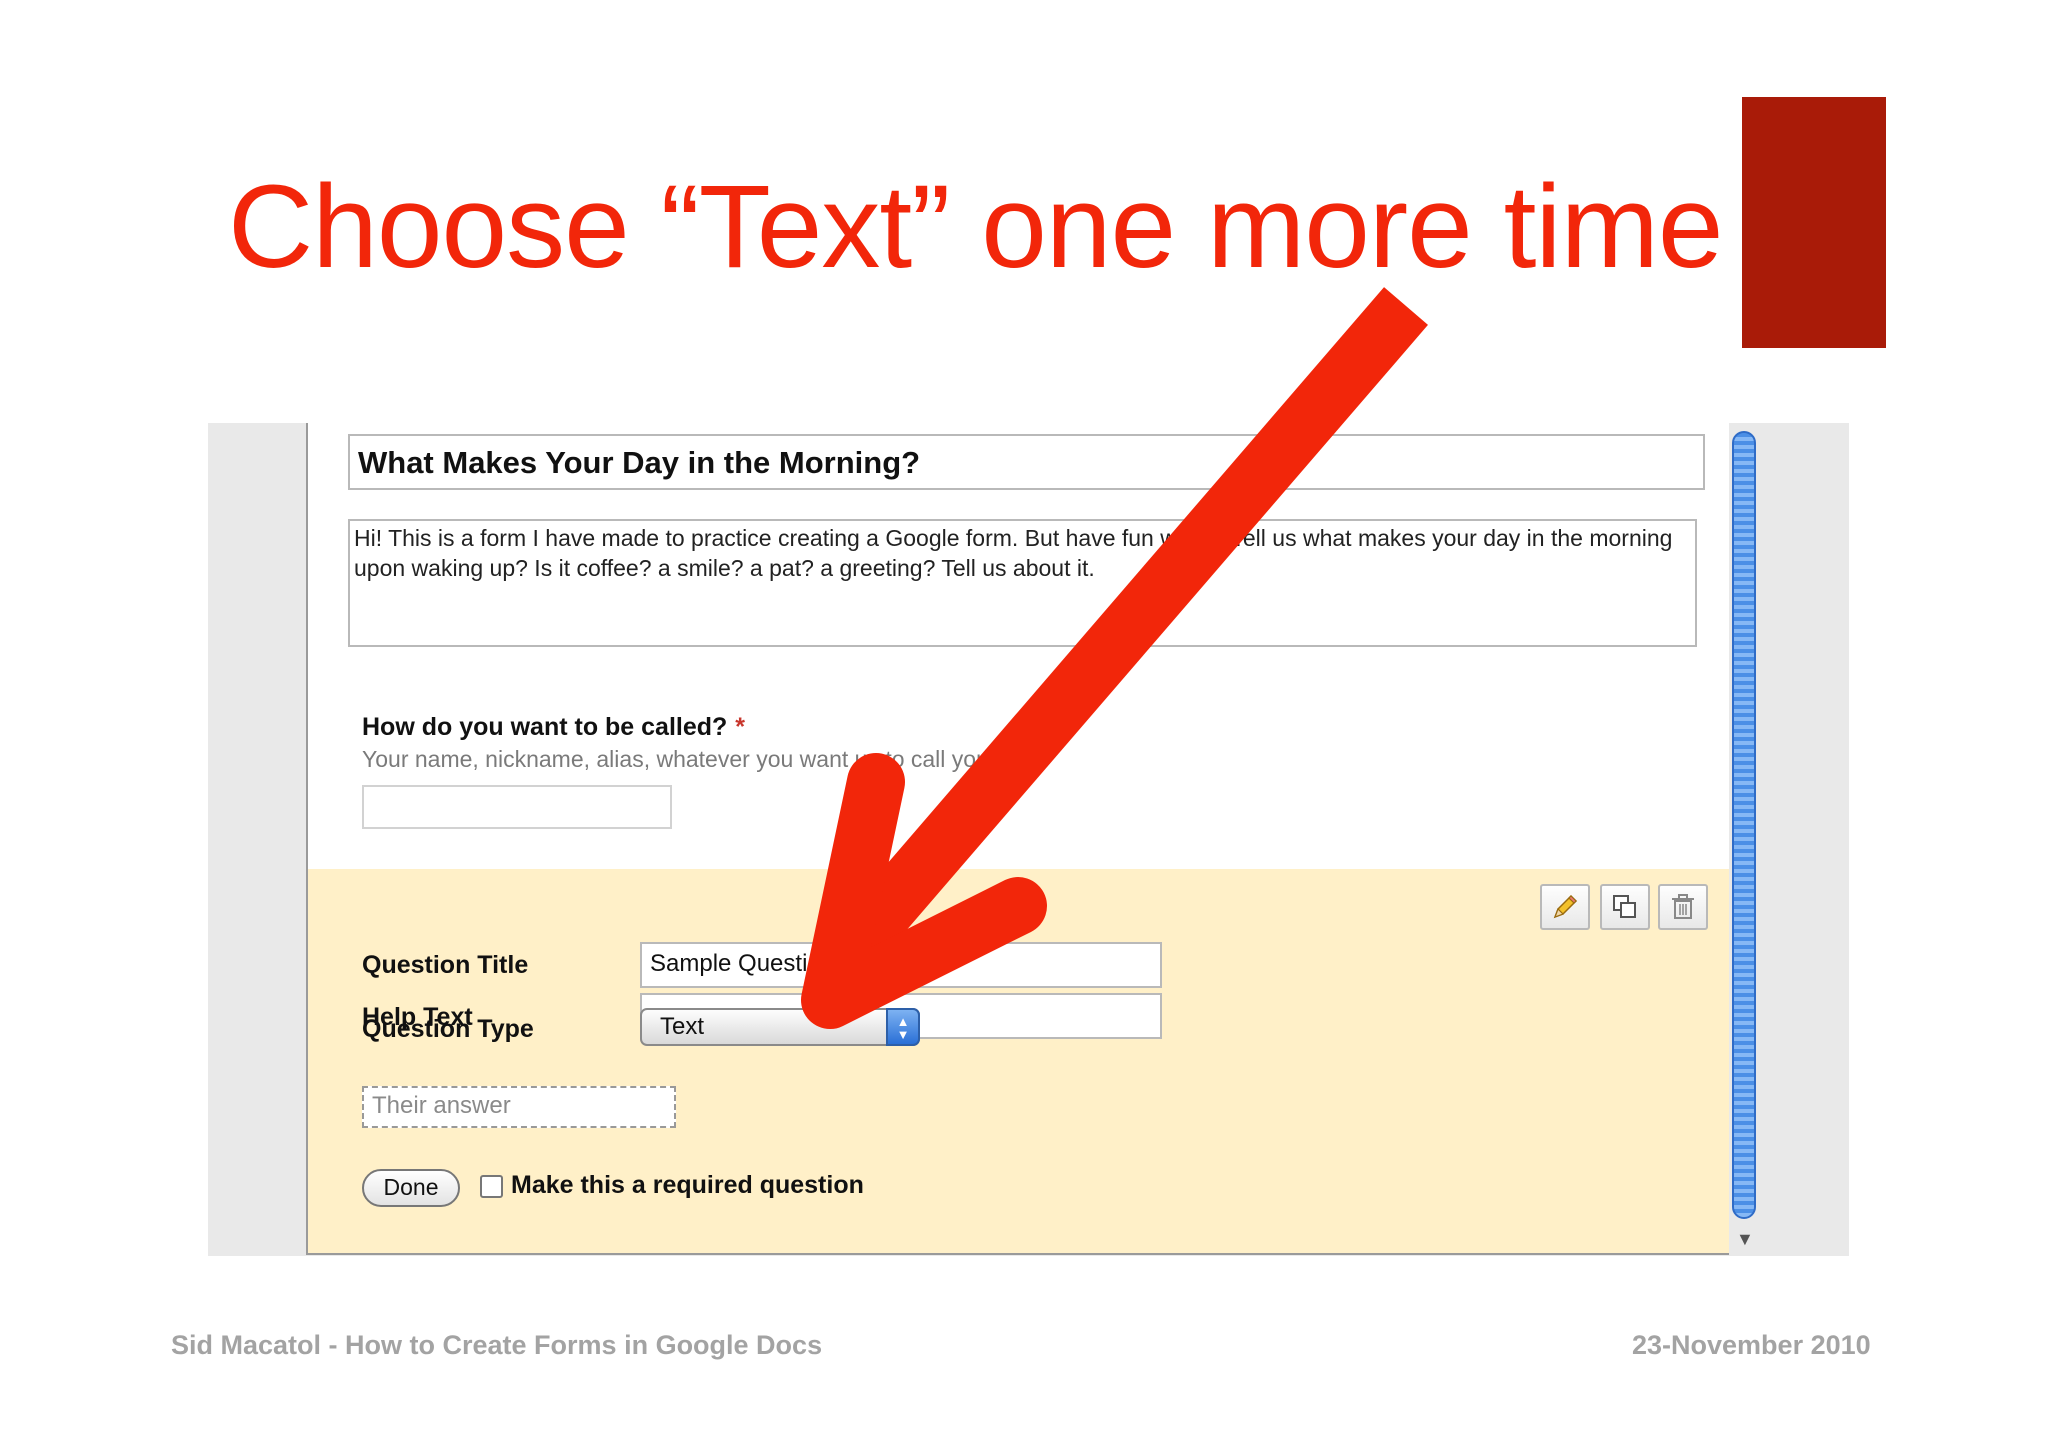 The height and width of the screenshot is (1447, 2048). Describe the element at coordinates (1751, 1345) in the screenshot. I see `footer-date: 23-November 2010` at that location.